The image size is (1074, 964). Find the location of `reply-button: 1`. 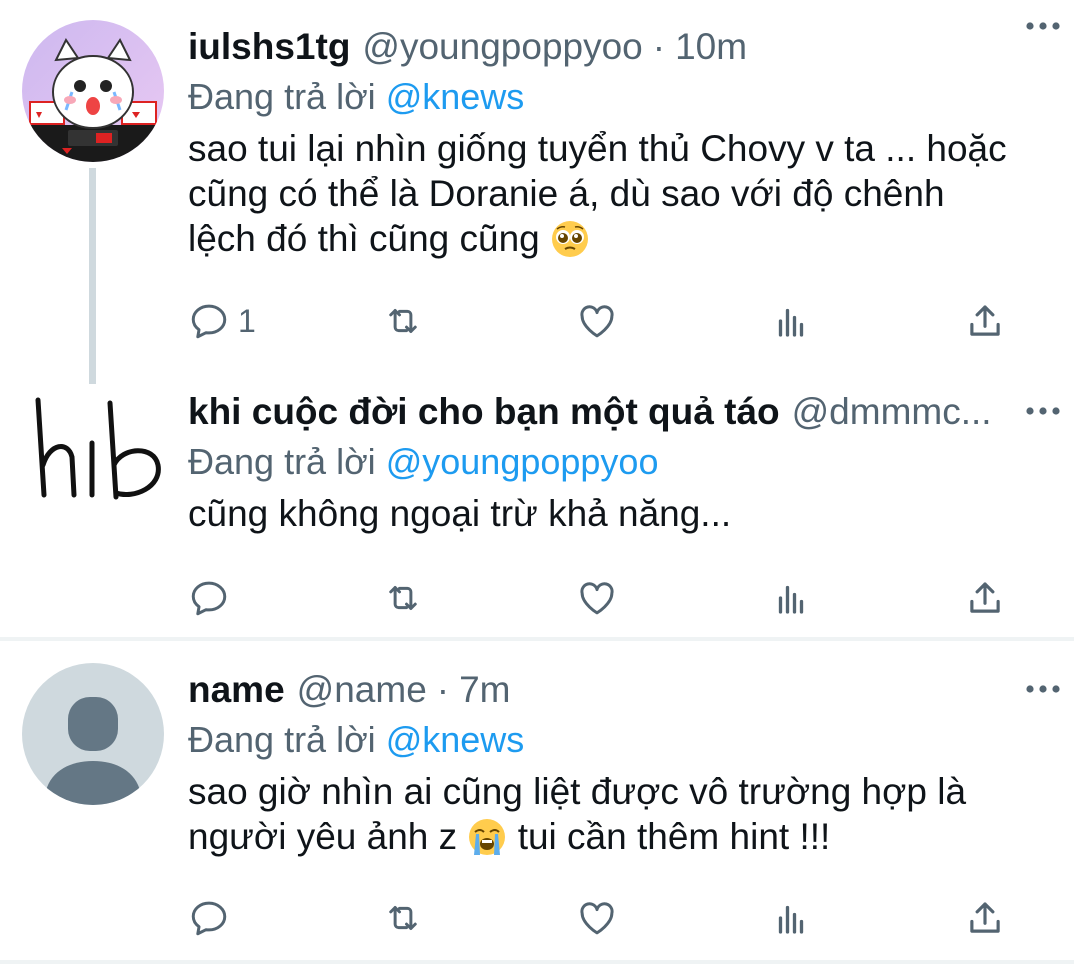

reply-button: 1 is located at coordinates (222, 321).